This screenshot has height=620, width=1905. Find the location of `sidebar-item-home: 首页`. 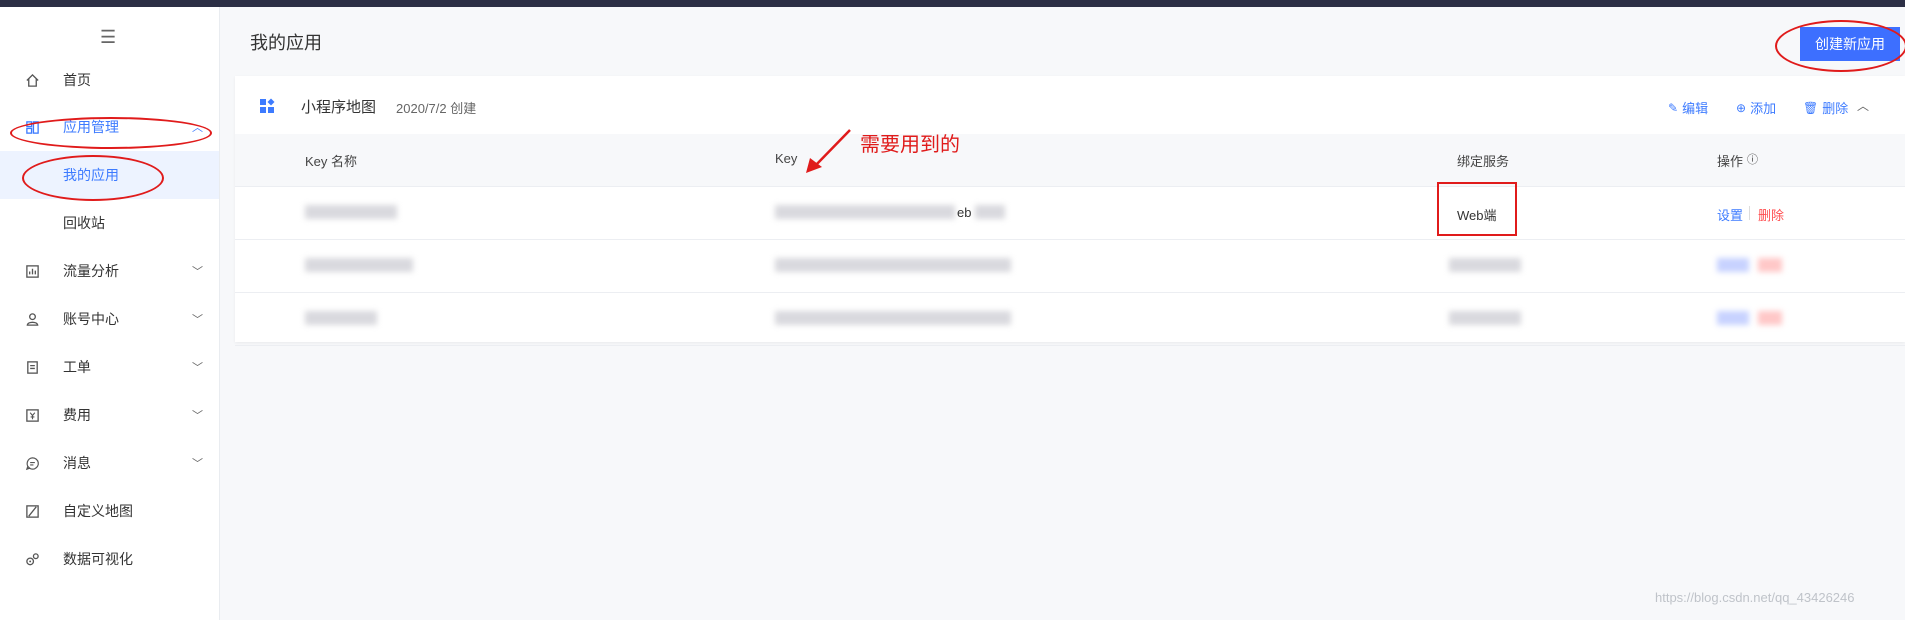

sidebar-item-home: 首页 is located at coordinates (109, 80).